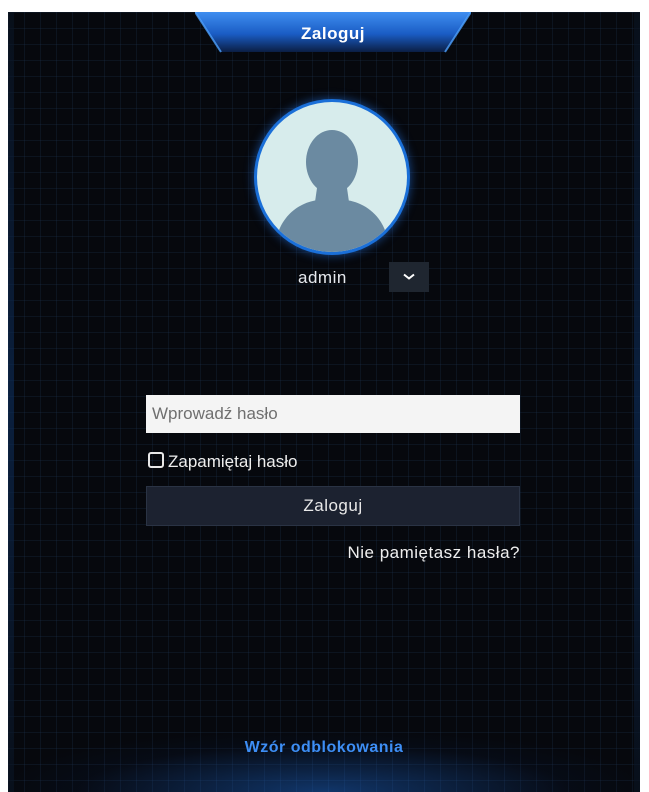 This screenshot has width=649, height=792. I want to click on dialog-title: Zaloguj, so click(333, 33).